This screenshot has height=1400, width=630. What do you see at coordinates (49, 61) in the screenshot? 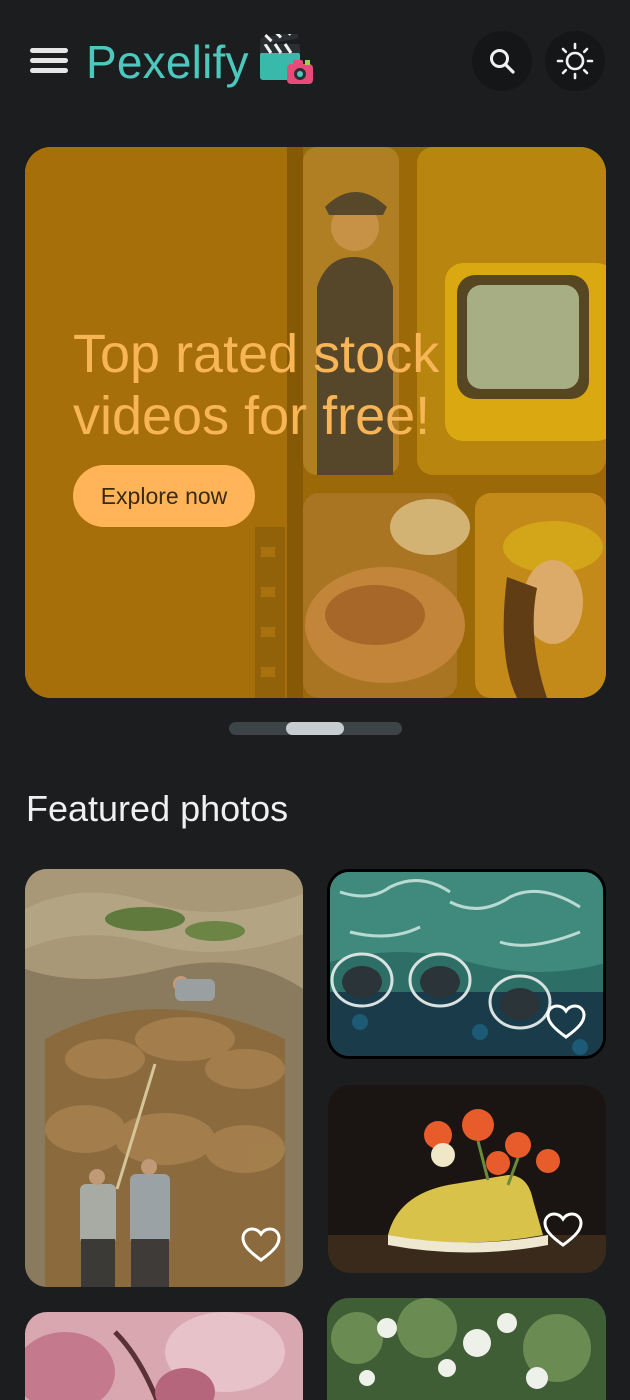
I see `hamburger-menu-icon` at bounding box center [49, 61].